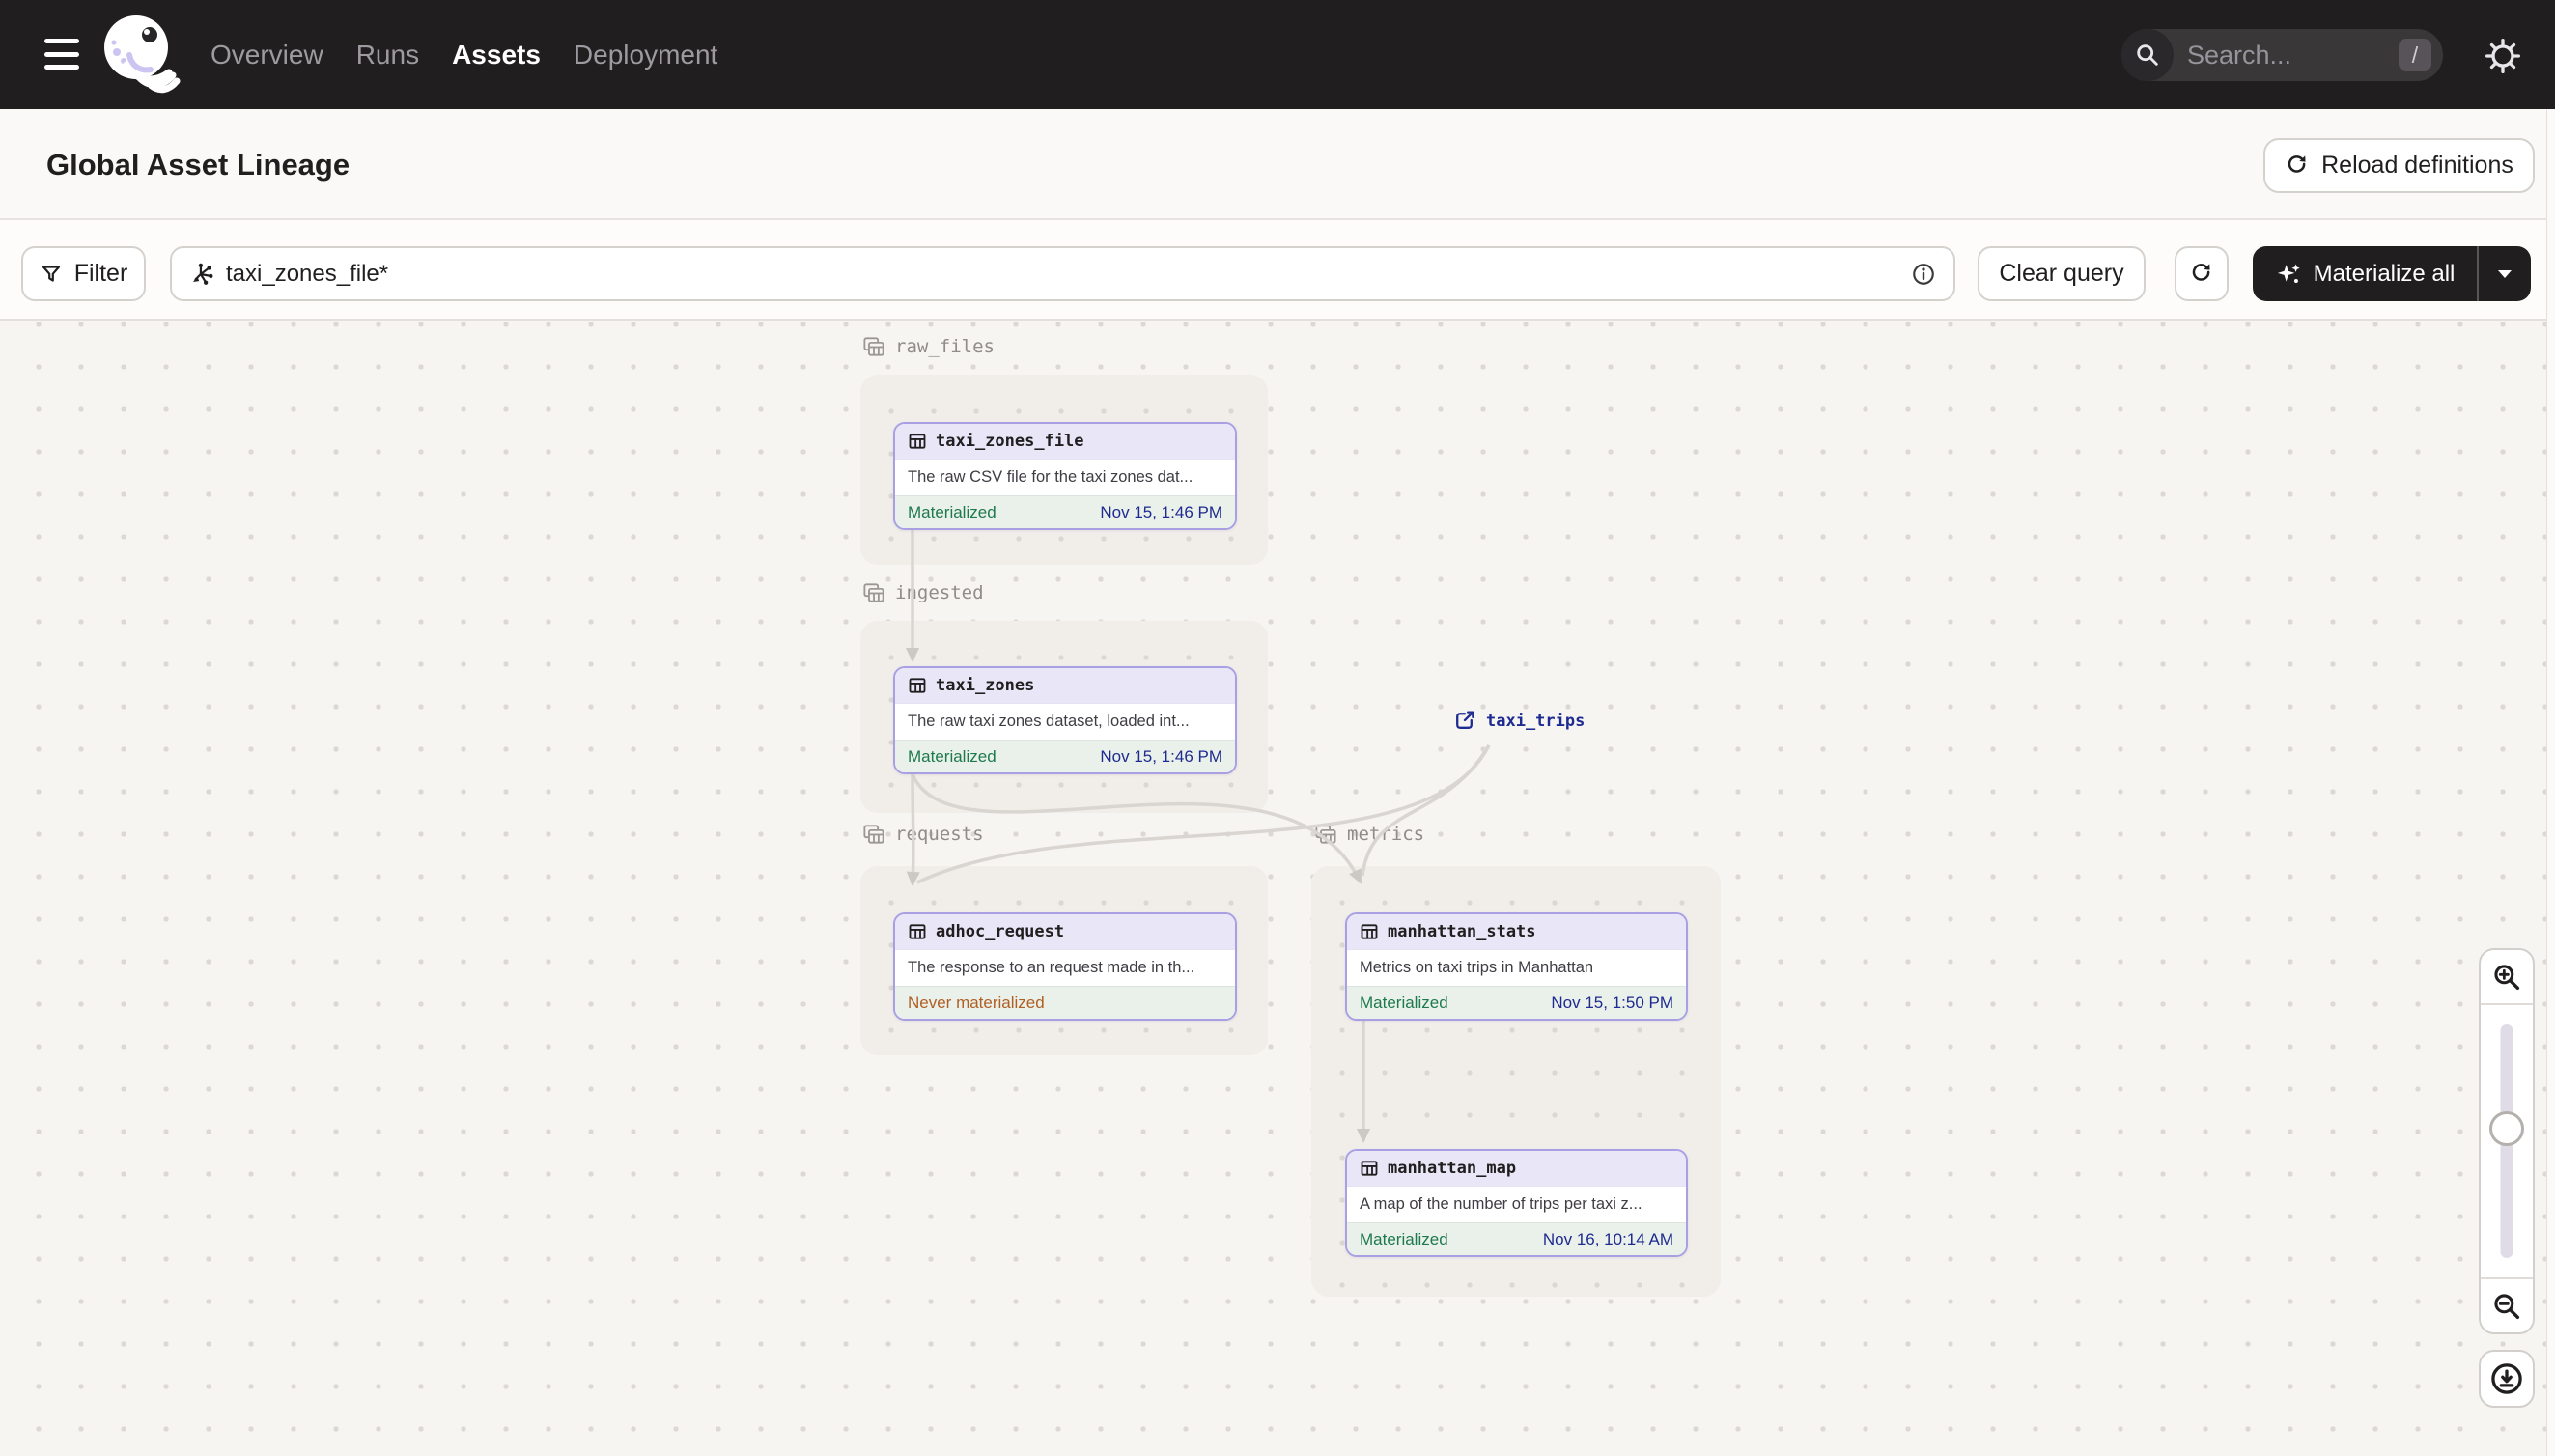 This screenshot has height=1456, width=2555. What do you see at coordinates (1000, 932) in the screenshot?
I see `asset-name: adhoc_request` at bounding box center [1000, 932].